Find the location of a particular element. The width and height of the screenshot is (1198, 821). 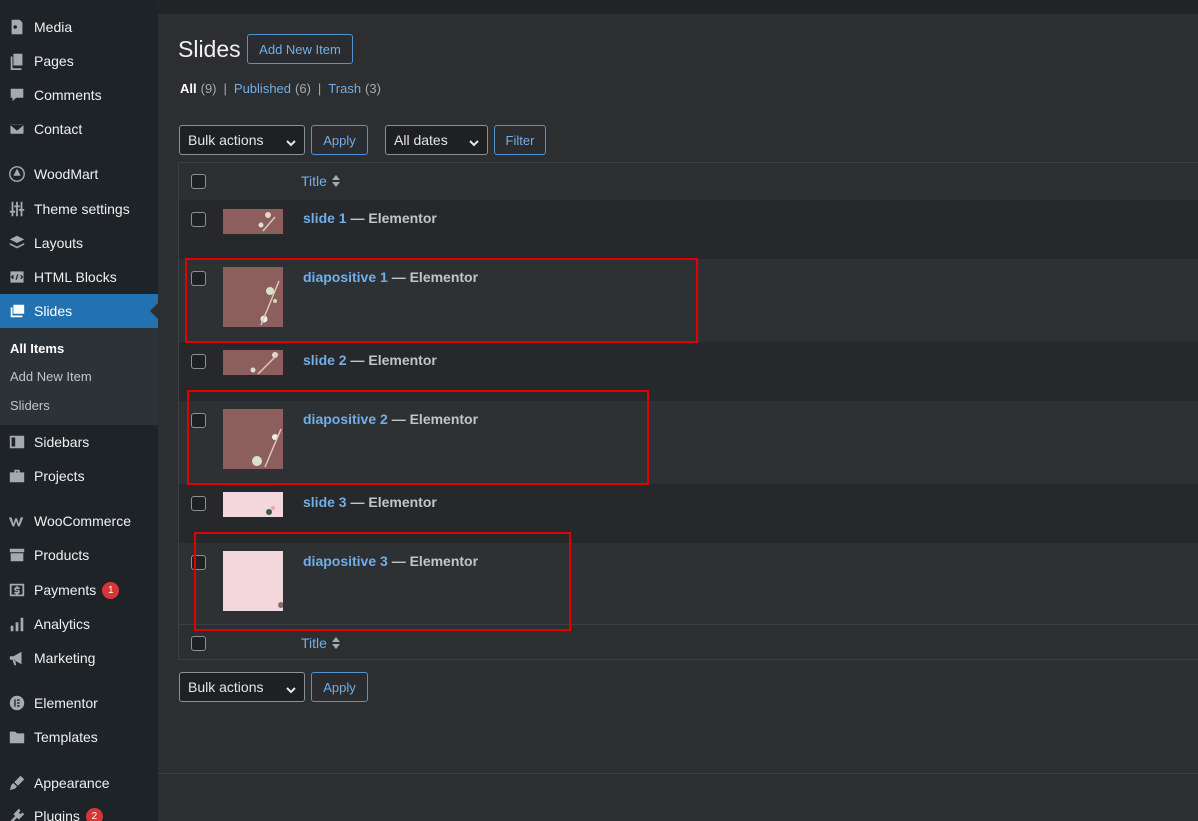

sidebar-item-woodmart: WoodMart is located at coordinates (79, 174).